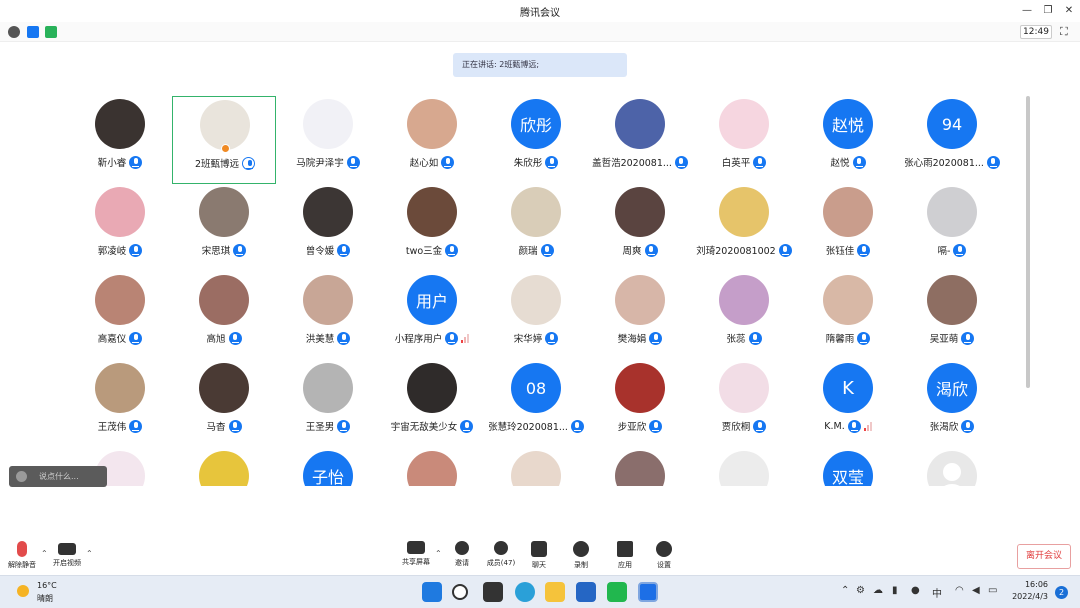  I want to click on participant-tile: 颜瑞, so click(536, 228).